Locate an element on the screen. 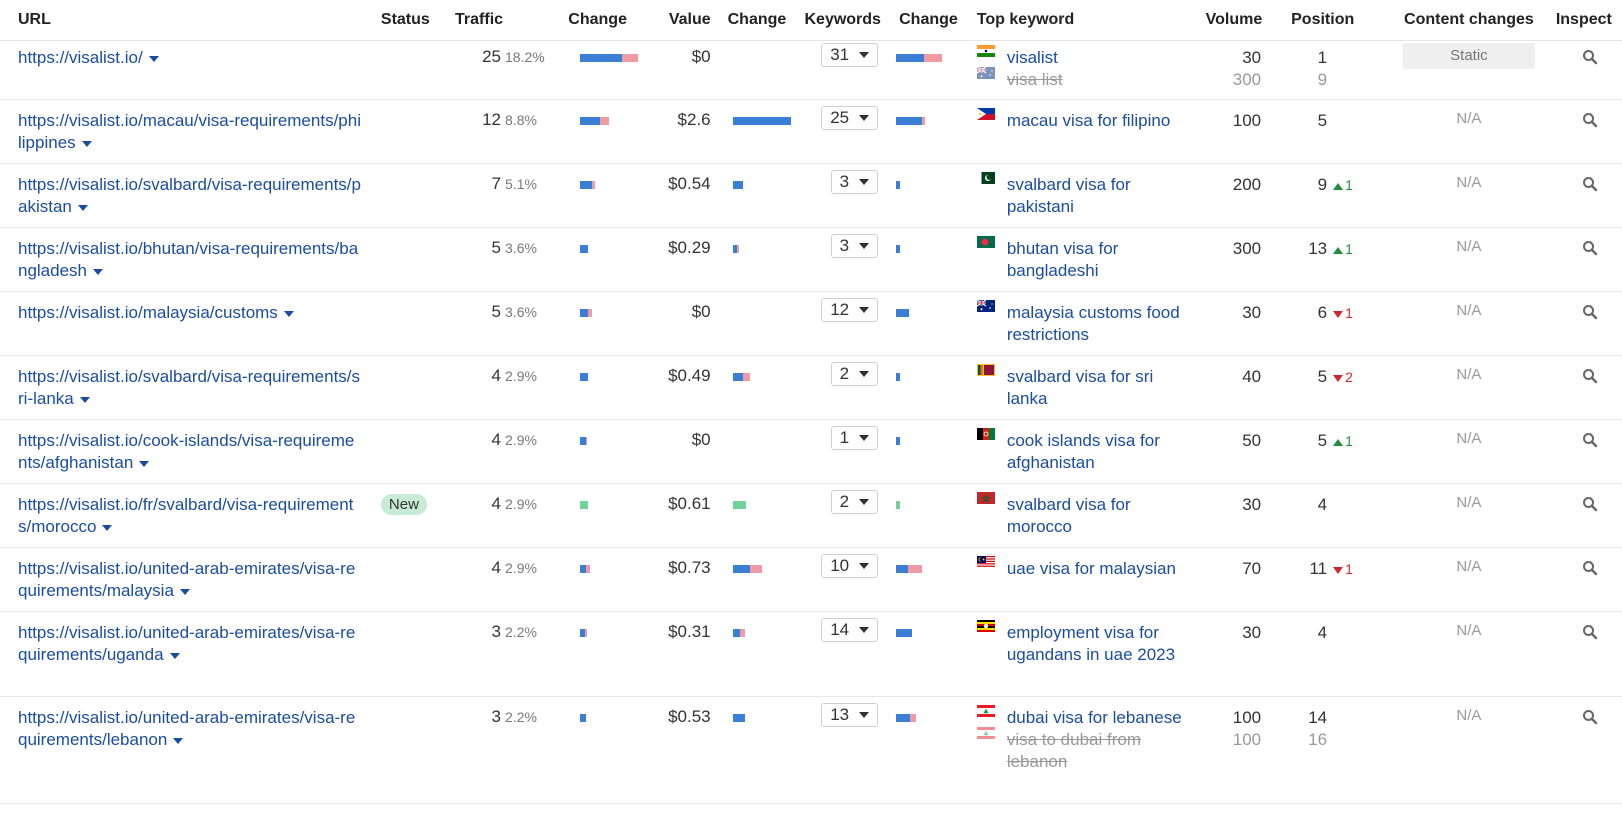  col-content-changes: Content changes is located at coordinates (1469, 20).